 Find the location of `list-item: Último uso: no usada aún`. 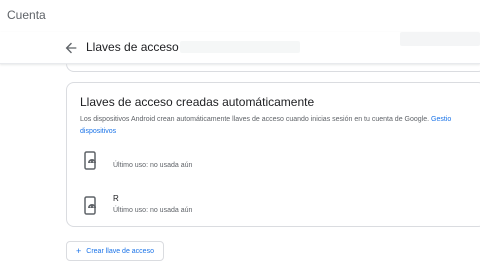

list-item: Último uso: no usada aún is located at coordinates (272, 164).